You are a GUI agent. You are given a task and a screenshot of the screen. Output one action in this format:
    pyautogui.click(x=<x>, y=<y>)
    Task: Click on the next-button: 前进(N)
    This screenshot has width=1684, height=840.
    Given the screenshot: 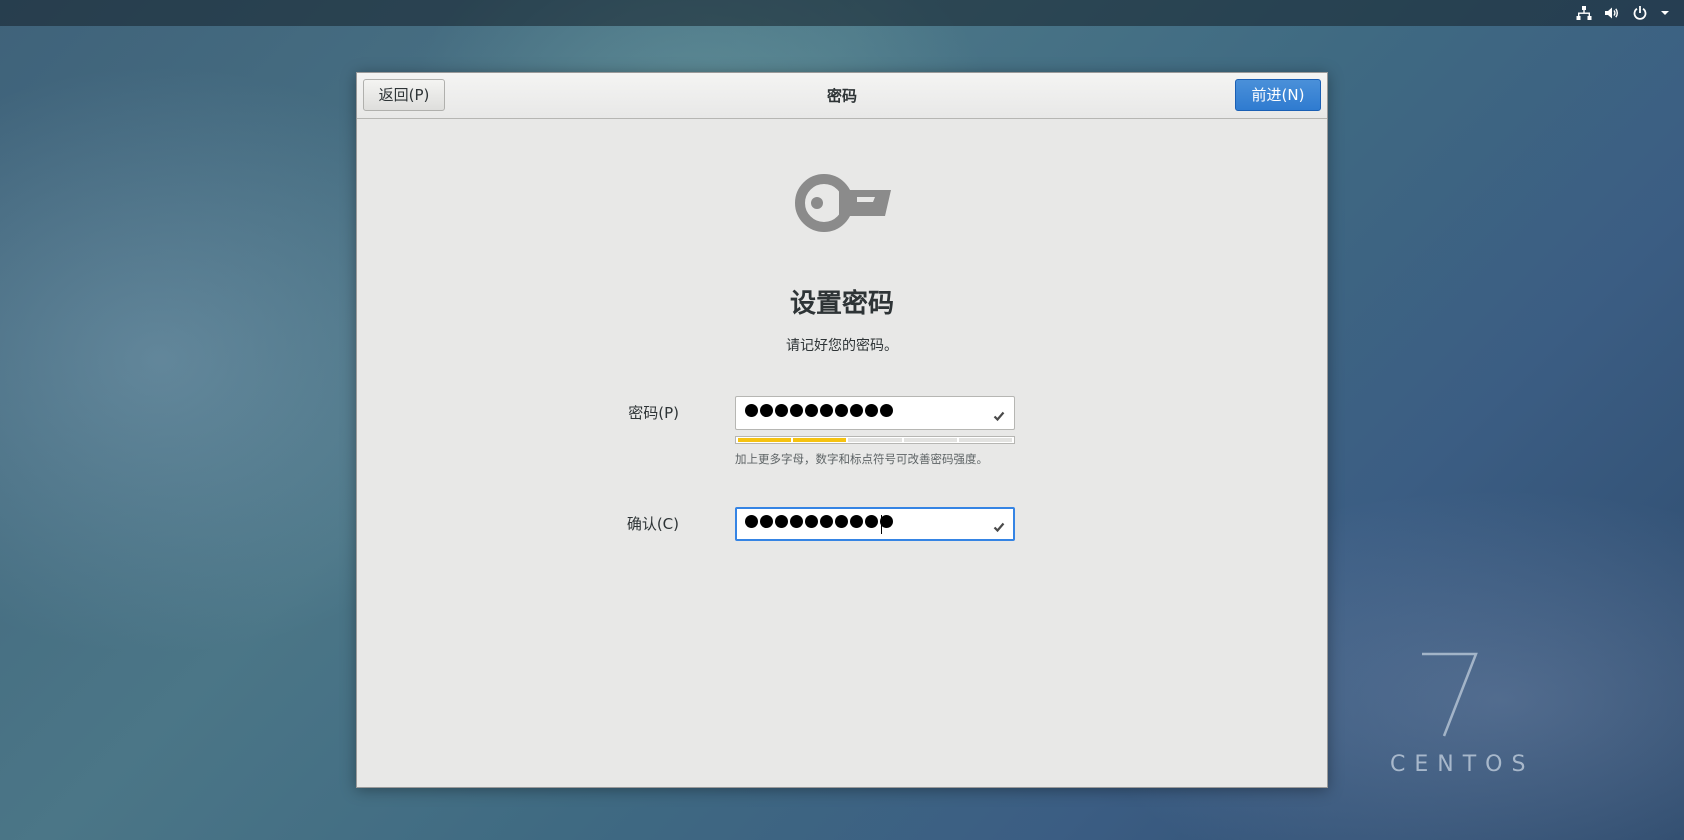 What is the action you would take?
    pyautogui.click(x=1278, y=95)
    